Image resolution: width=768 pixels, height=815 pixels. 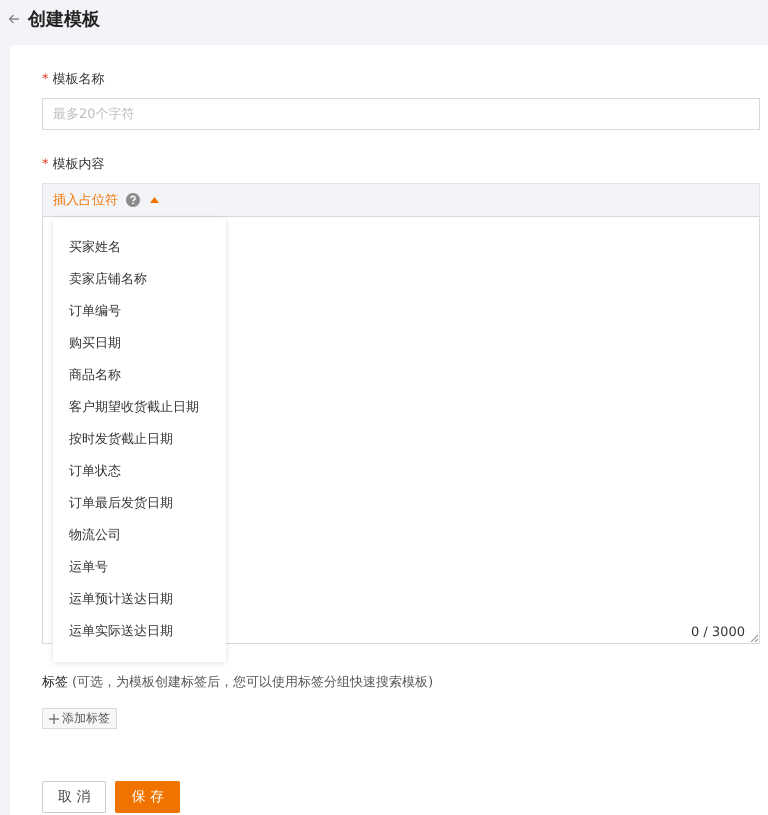 I want to click on menu-item: 购买日期, so click(x=139, y=344).